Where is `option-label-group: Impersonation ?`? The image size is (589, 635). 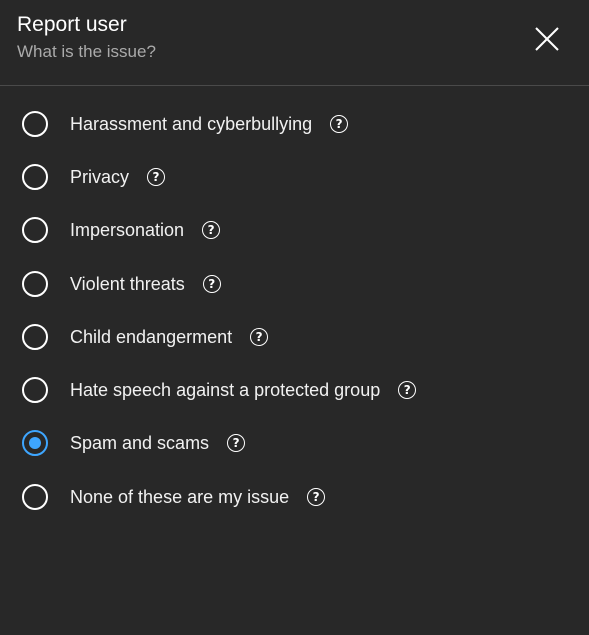
option-label-group: Impersonation ? is located at coordinates (145, 230).